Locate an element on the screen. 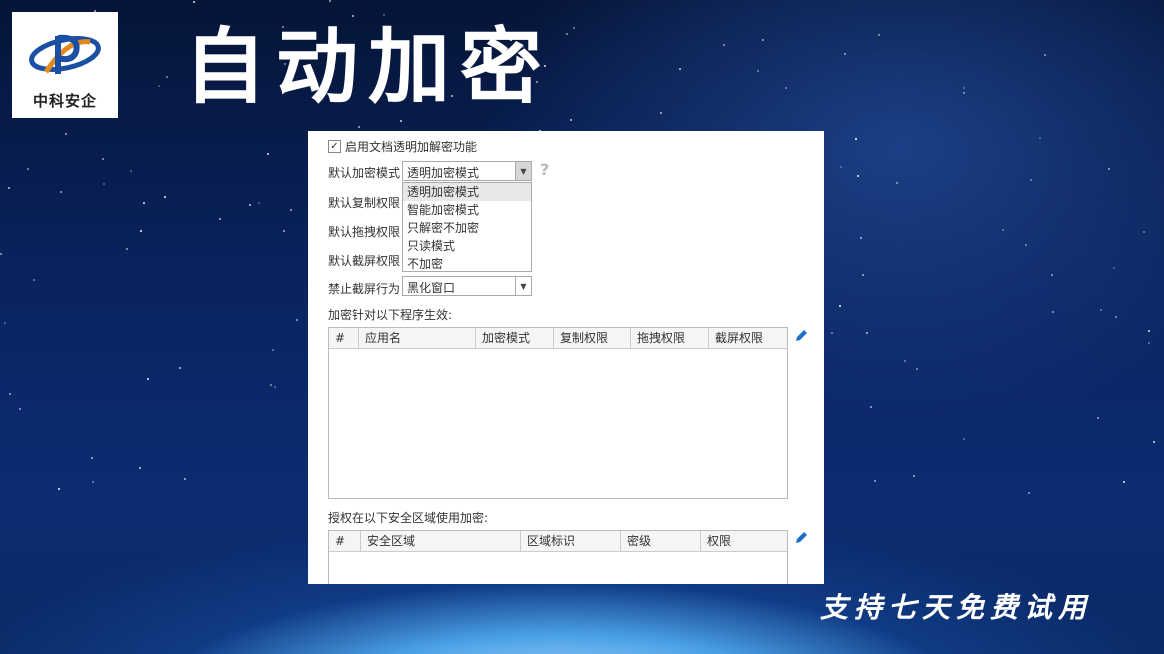 This screenshot has height=654, width=1164. dropdown-option: 不加密 is located at coordinates (467, 264).